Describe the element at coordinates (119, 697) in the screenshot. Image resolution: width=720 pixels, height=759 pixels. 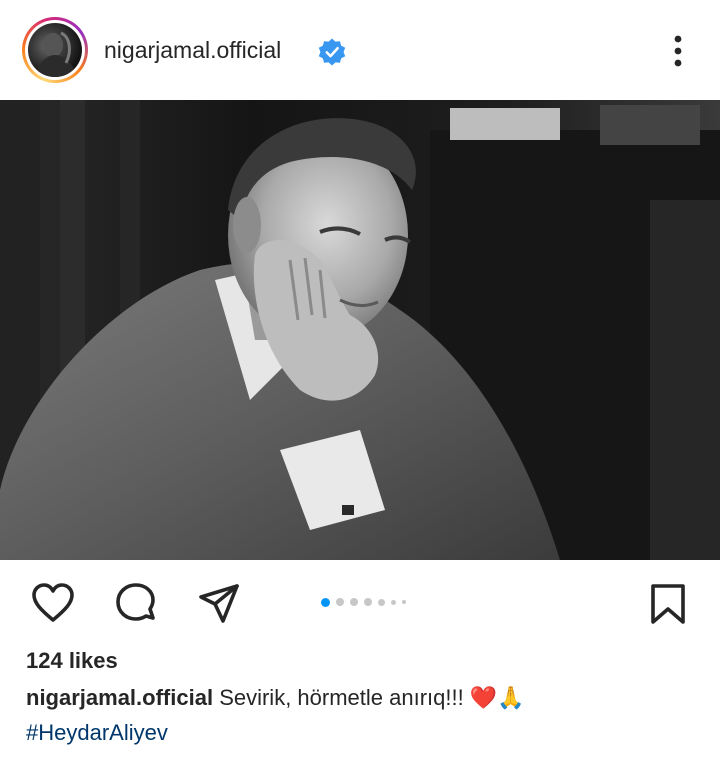
I see `caption-username: nigarjamal.official` at that location.